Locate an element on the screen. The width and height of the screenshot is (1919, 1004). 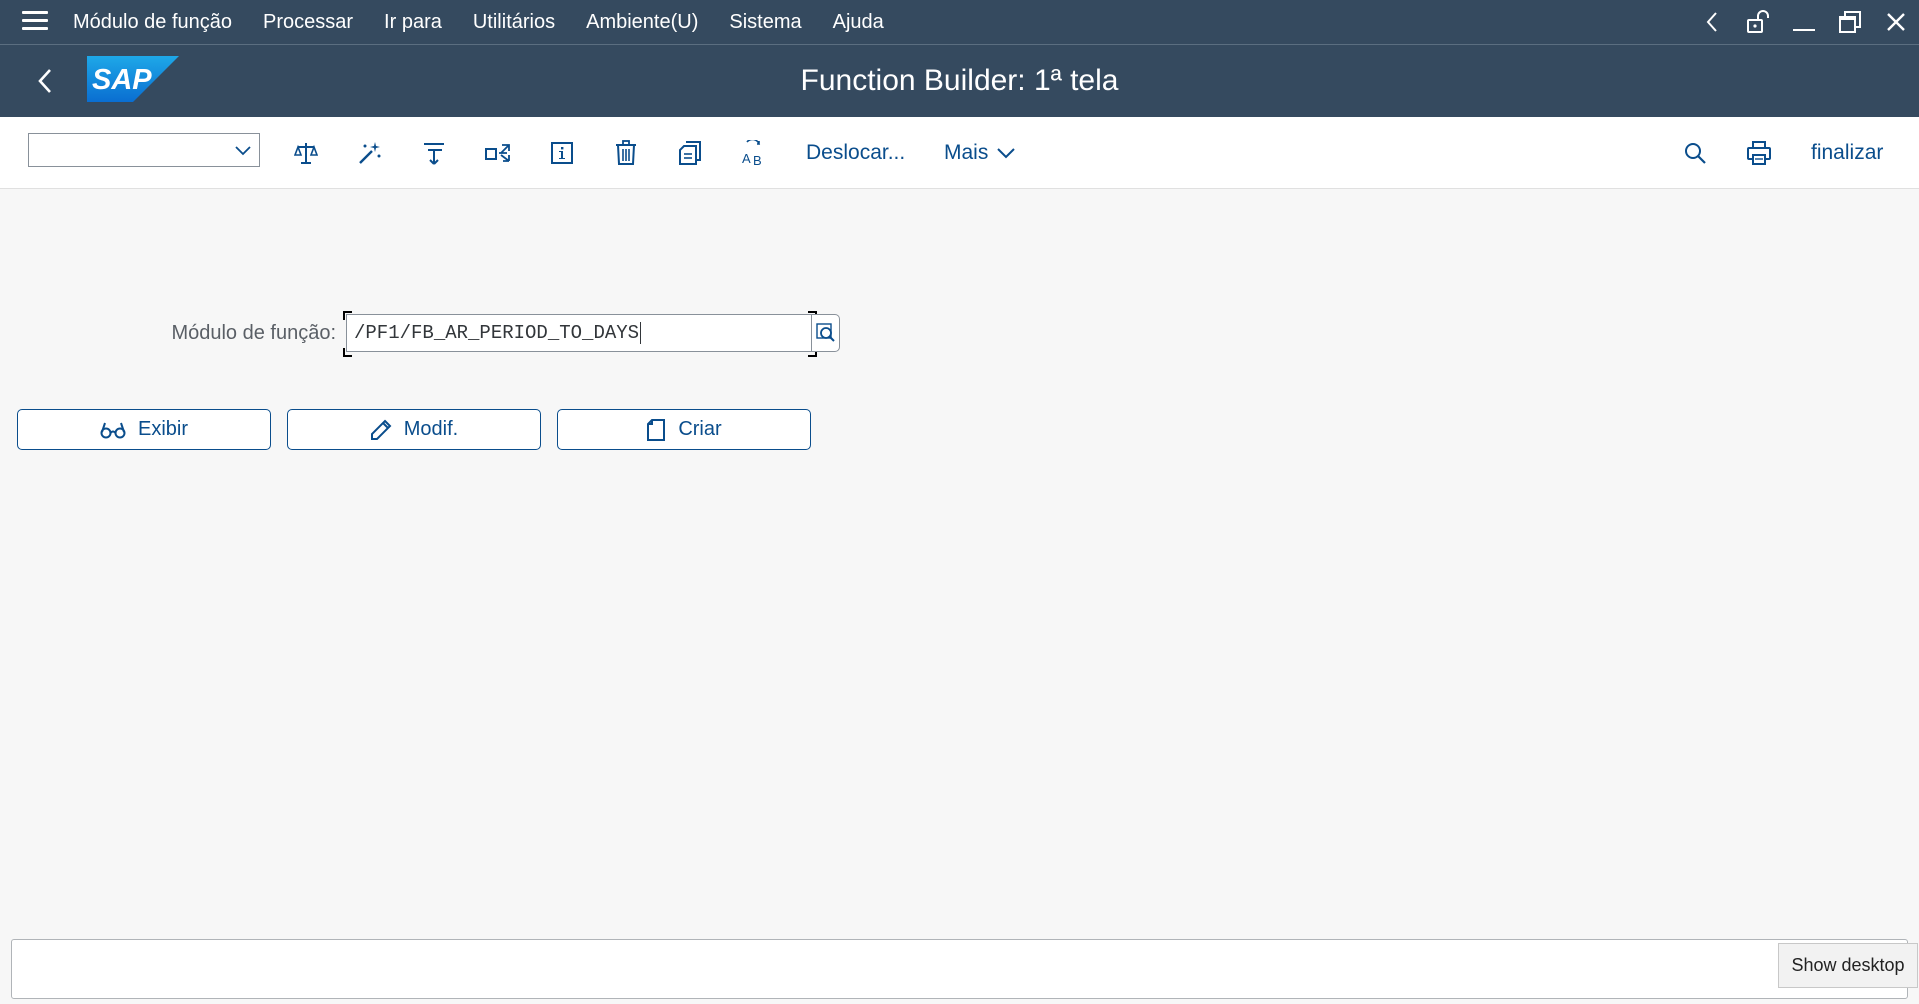
function-module-input: /PF1/FB_AR_PERIOD_TO_DAYS is located at coordinates (579, 333).